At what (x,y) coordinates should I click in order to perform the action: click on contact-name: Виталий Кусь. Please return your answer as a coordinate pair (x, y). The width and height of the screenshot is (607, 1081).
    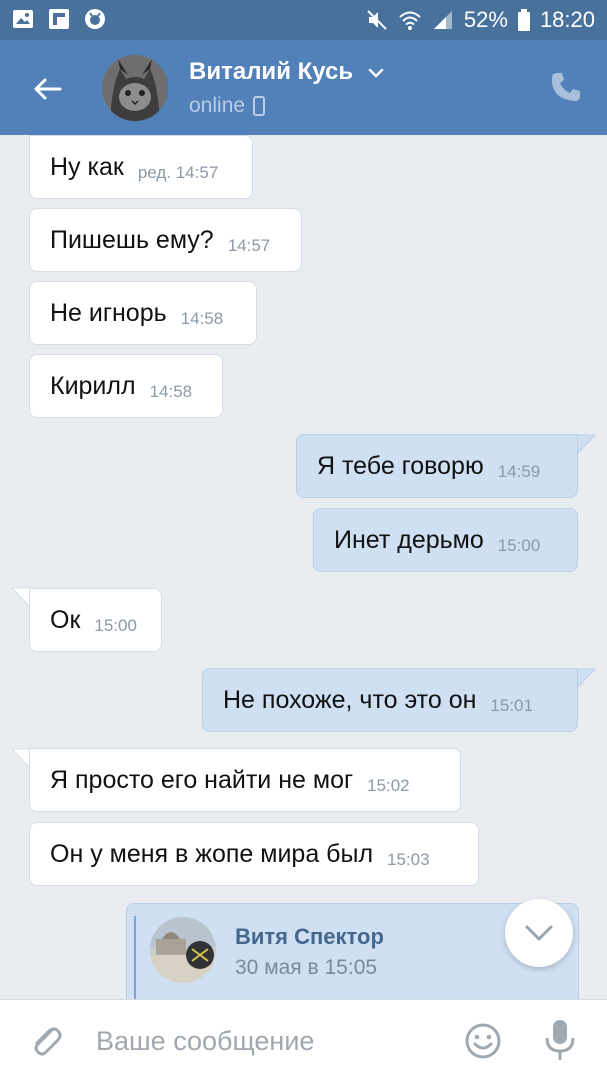
    Looking at the image, I should click on (286, 72).